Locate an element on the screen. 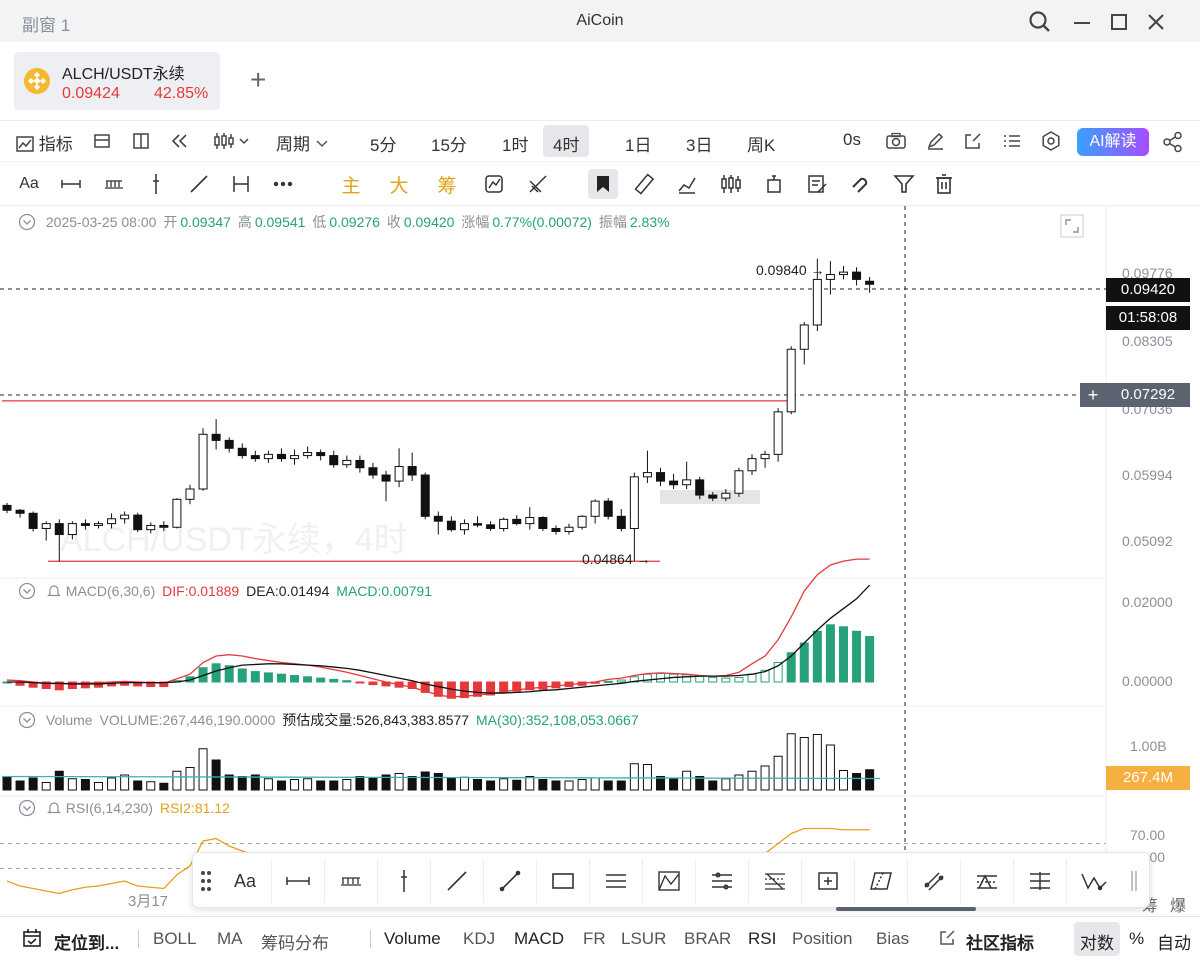 The height and width of the screenshot is (960, 1200). trash-icon is located at coordinates (944, 184).